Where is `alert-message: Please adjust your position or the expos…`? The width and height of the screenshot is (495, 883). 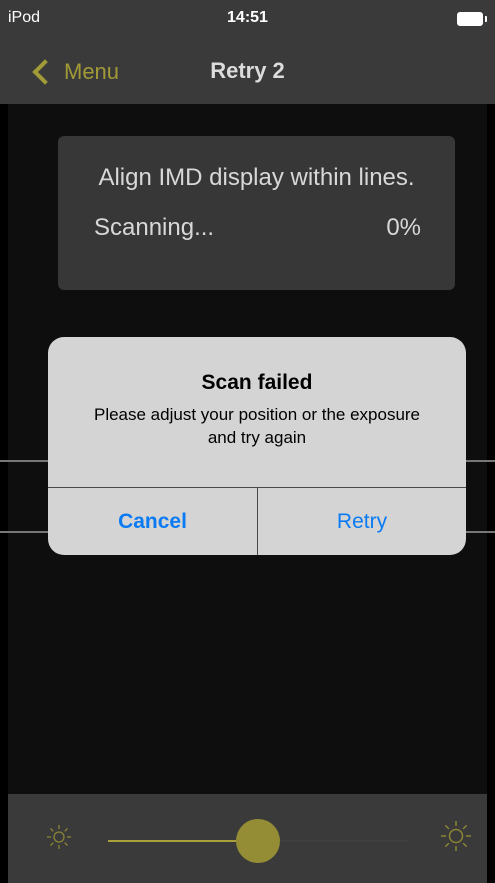 alert-message: Please adjust your position or the expos… is located at coordinates (257, 426).